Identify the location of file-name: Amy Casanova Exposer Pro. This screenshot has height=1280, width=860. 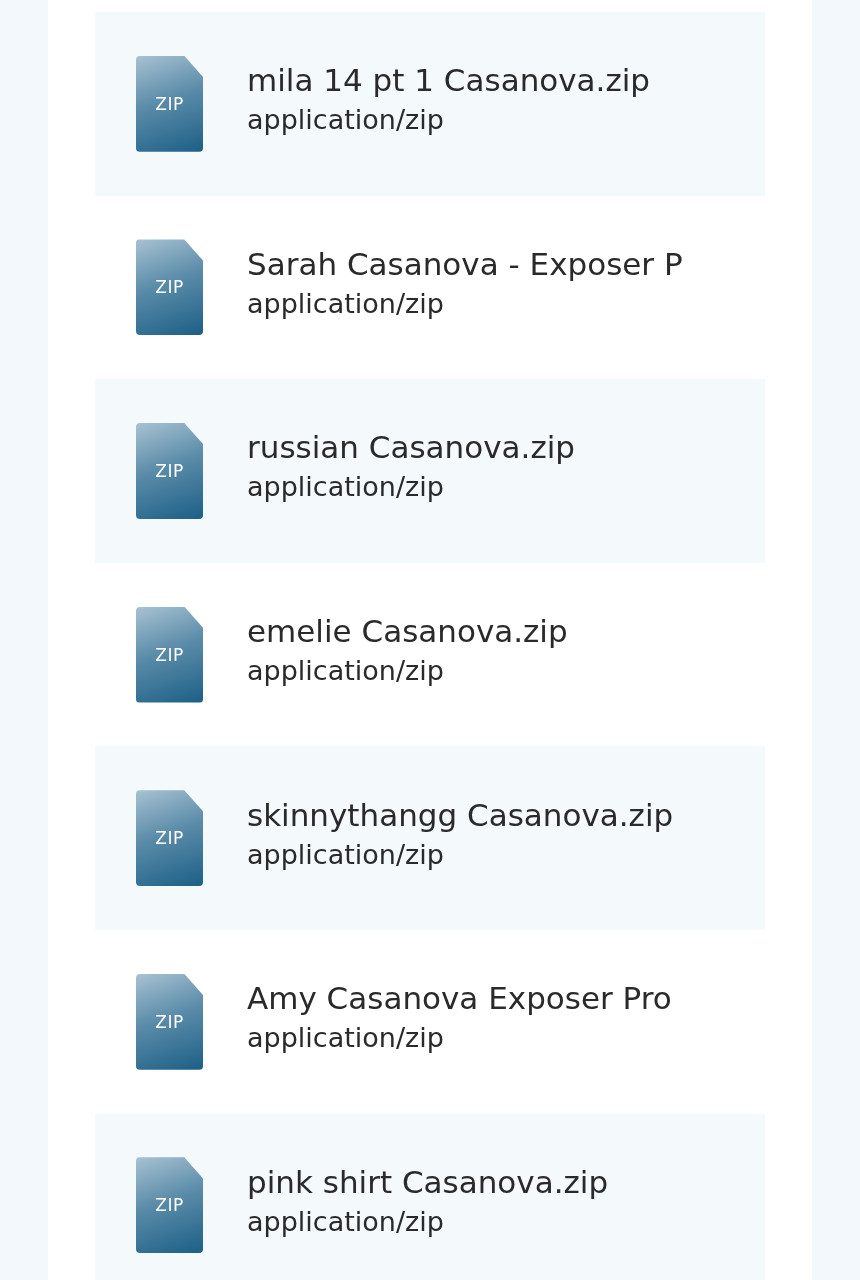
(459, 998).